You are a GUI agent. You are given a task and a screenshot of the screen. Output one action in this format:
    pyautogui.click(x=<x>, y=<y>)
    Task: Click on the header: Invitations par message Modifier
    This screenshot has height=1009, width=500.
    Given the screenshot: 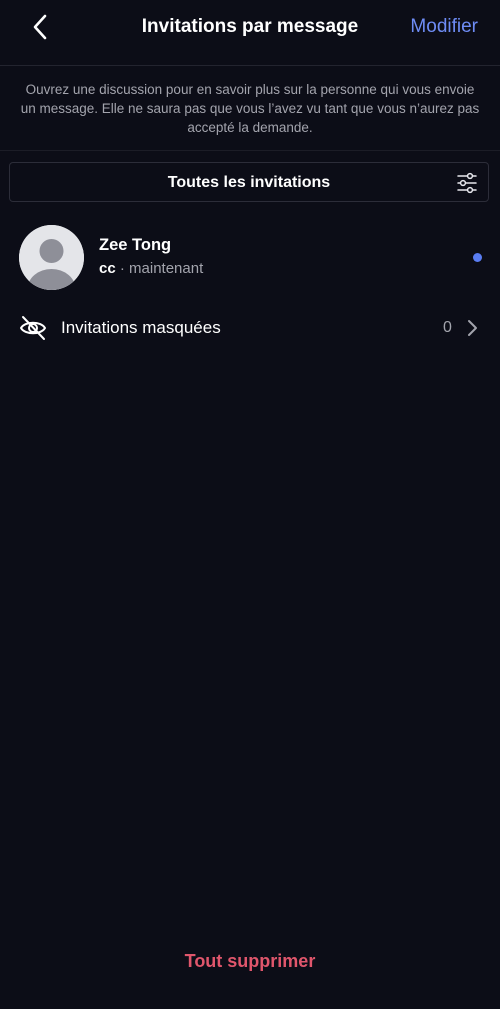 What is the action you would take?
    pyautogui.click(x=250, y=28)
    